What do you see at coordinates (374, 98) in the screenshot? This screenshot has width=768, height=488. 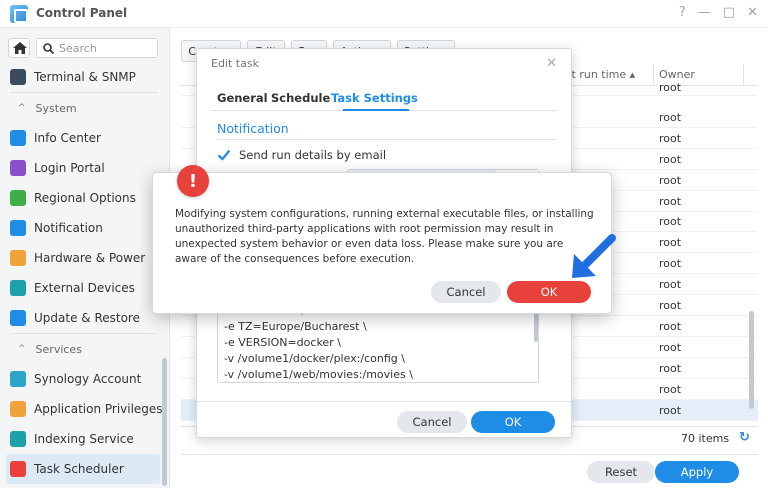 I see `tab-task-settings: Task Settings` at bounding box center [374, 98].